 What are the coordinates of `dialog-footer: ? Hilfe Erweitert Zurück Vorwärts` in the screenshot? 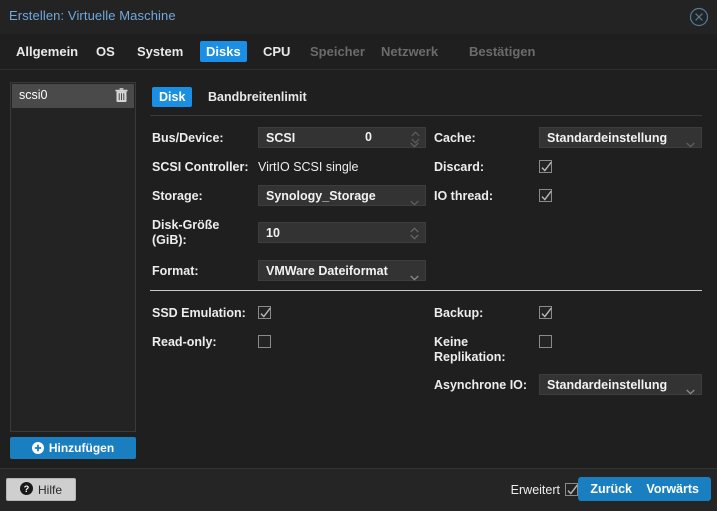 It's located at (358, 489).